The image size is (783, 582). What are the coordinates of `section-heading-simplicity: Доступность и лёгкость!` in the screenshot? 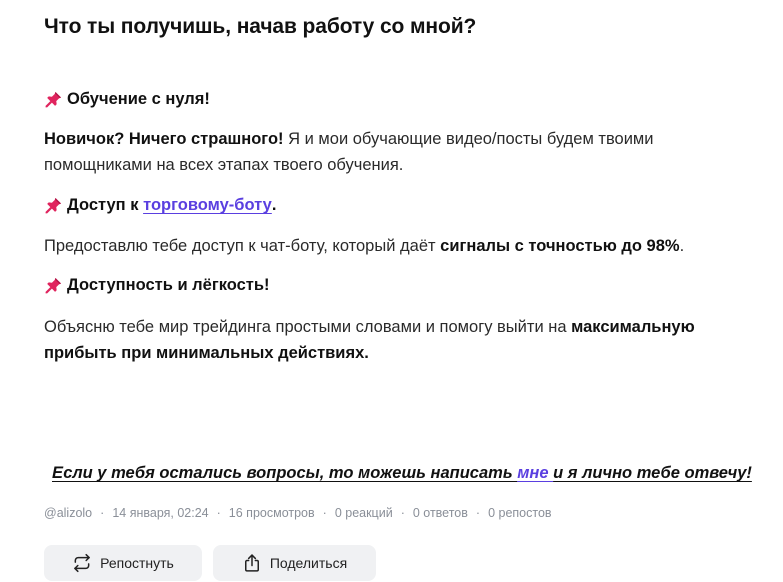 It's located at (157, 285).